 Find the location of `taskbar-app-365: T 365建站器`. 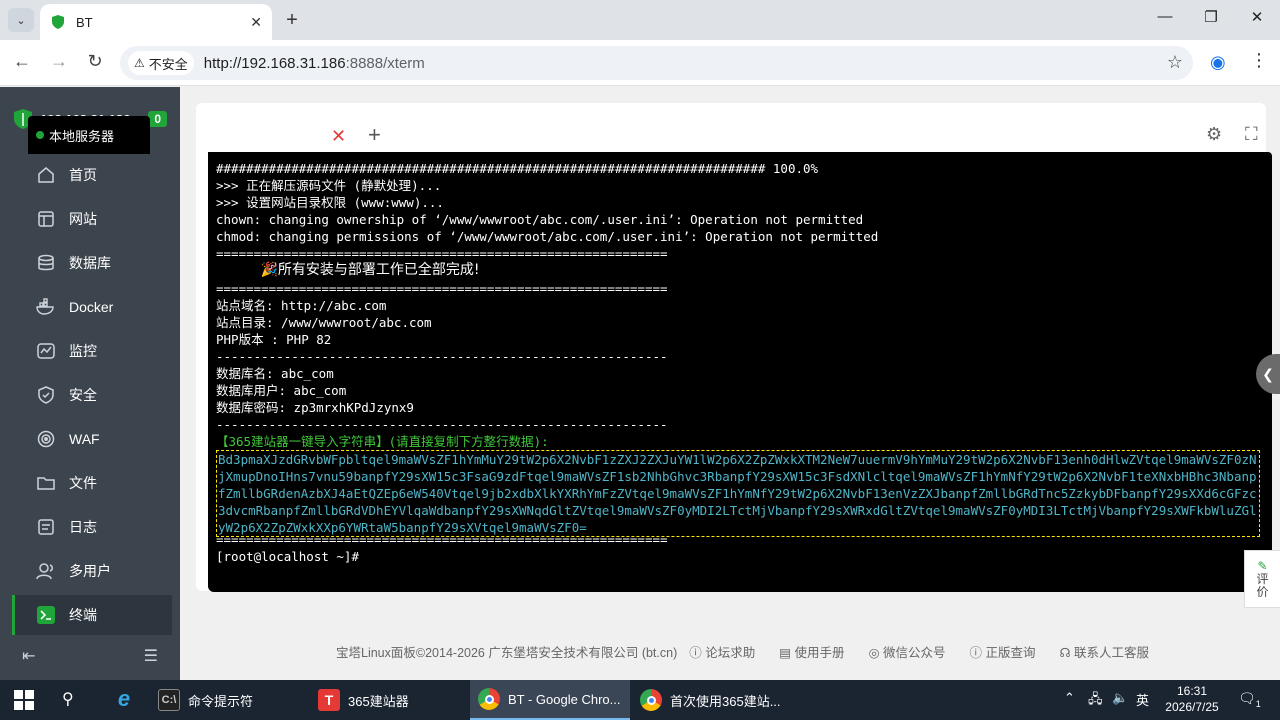

taskbar-app-365: T 365建站器 is located at coordinates (388, 700).